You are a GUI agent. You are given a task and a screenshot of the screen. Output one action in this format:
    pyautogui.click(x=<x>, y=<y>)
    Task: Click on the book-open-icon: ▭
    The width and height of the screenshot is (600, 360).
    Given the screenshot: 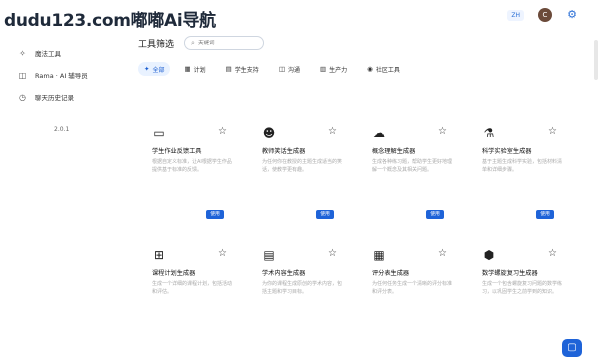 What is the action you would take?
    pyautogui.click(x=159, y=133)
    